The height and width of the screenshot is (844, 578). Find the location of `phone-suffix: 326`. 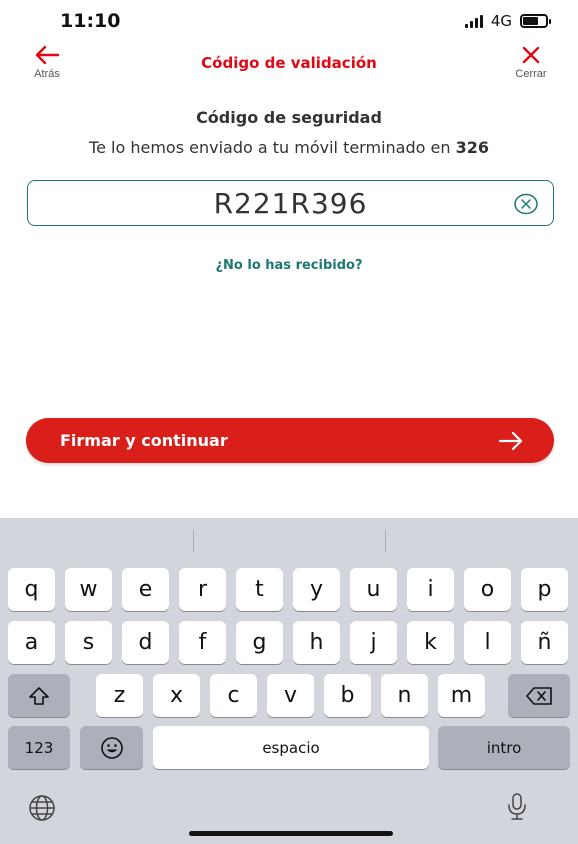

phone-suffix: 326 is located at coordinates (472, 147).